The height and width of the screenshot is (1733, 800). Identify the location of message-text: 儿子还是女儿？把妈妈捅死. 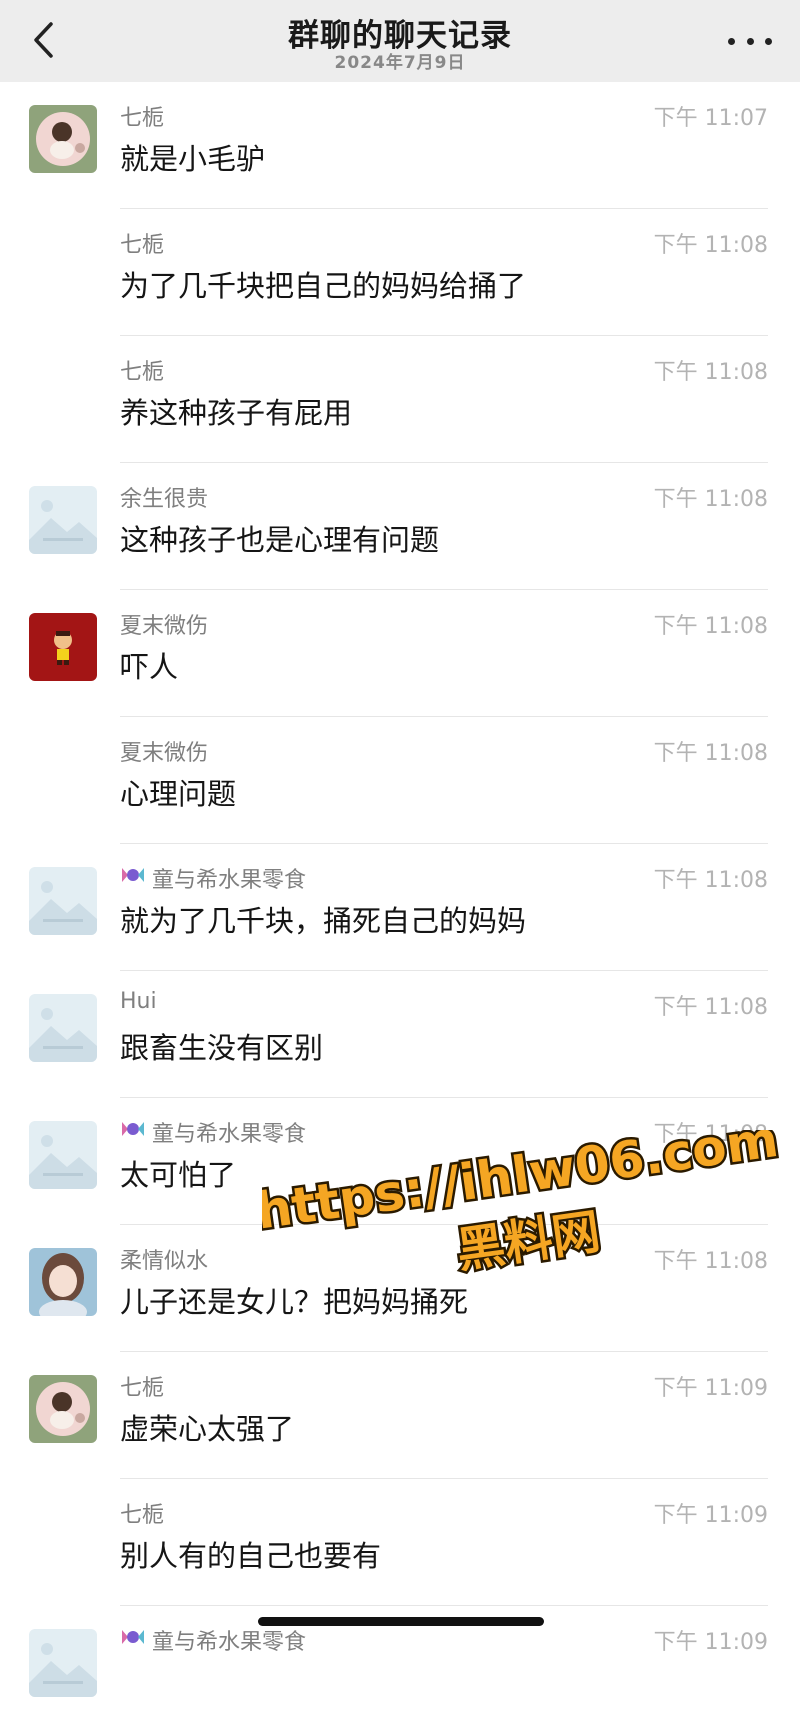
(294, 1302).